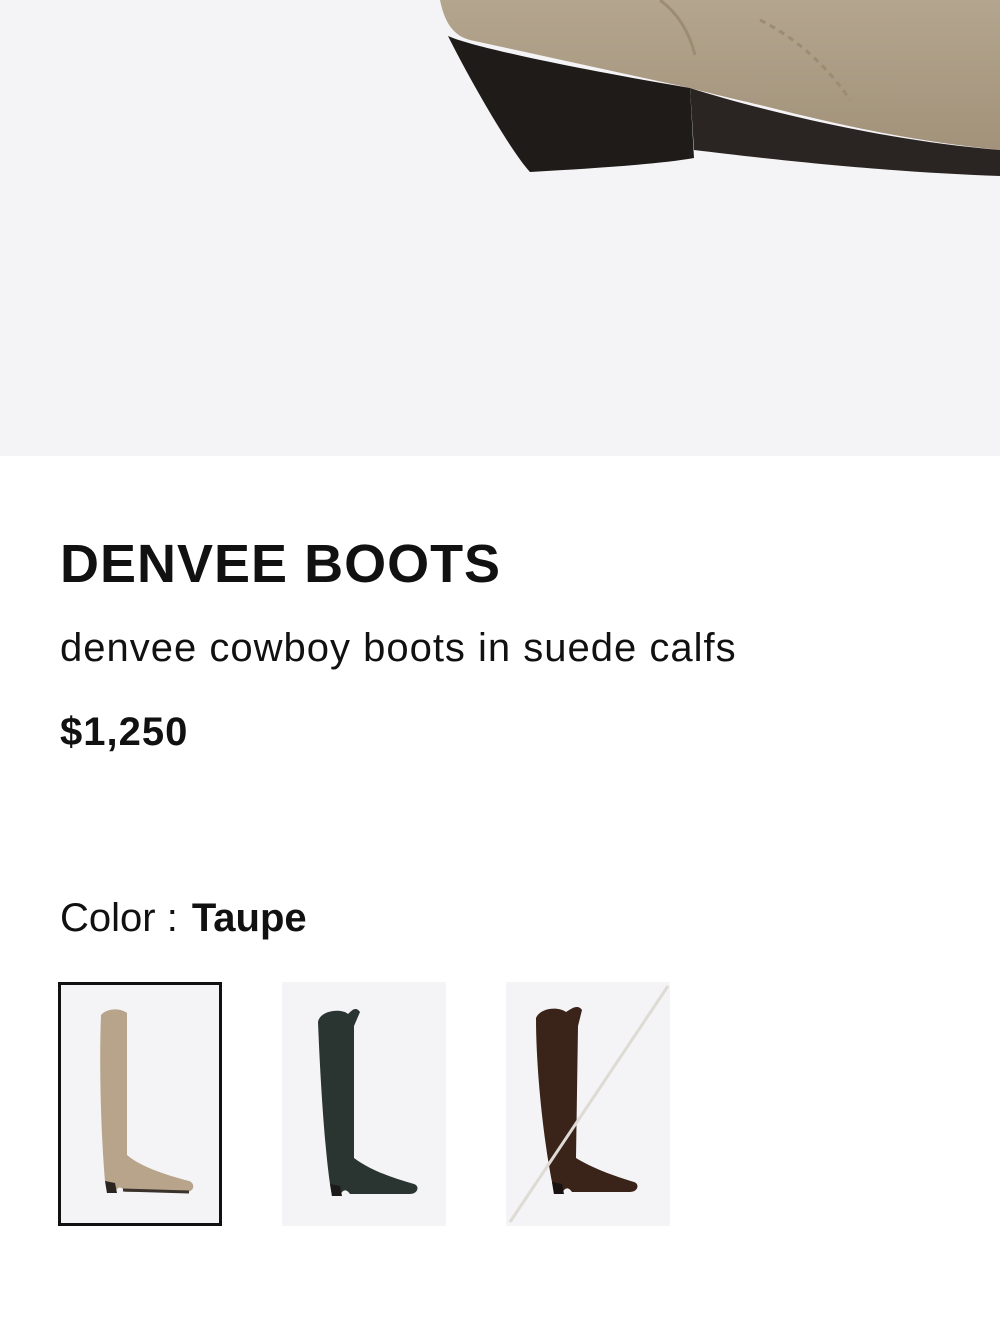 The height and width of the screenshot is (1333, 1000). Describe the element at coordinates (140, 1104) in the screenshot. I see `color-swatch-taupe` at that location.